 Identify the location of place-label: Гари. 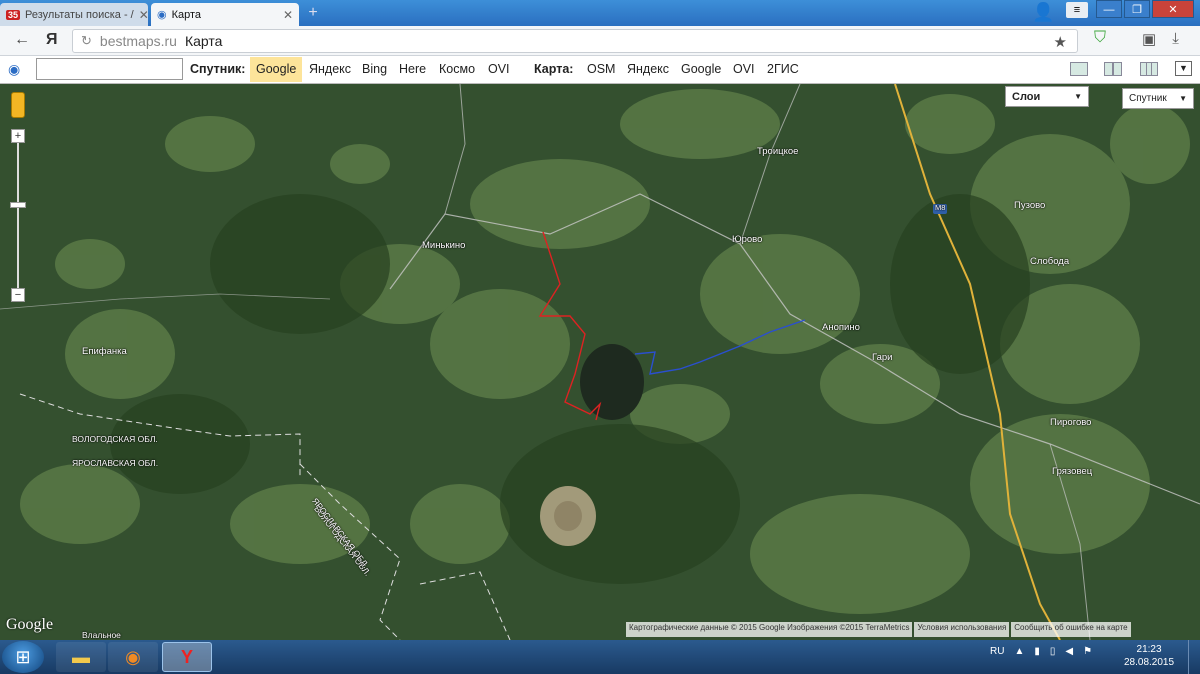
(882, 357).